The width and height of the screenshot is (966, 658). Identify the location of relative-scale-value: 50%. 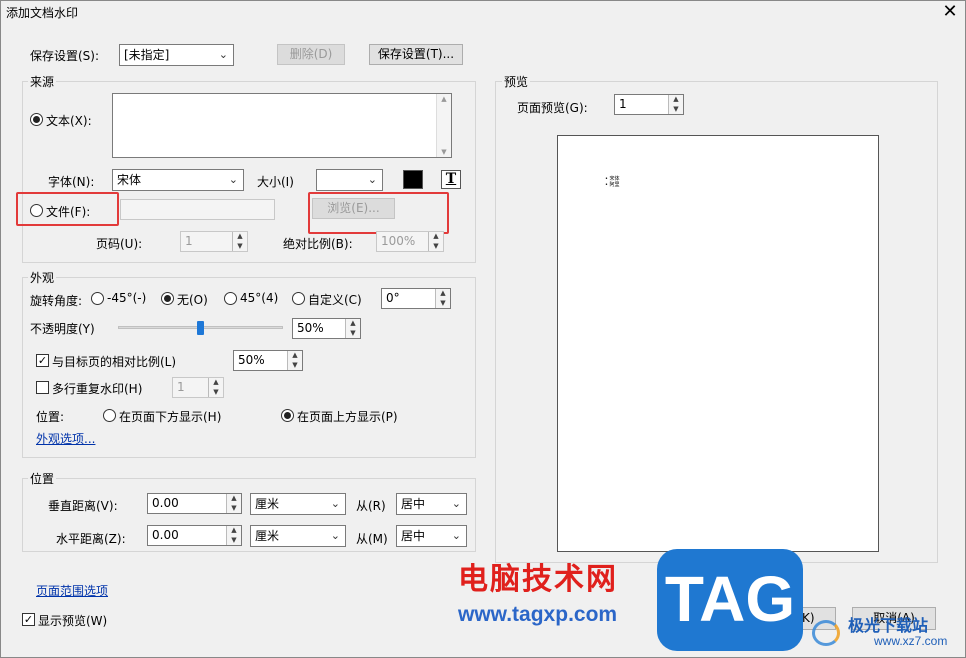
(251, 360).